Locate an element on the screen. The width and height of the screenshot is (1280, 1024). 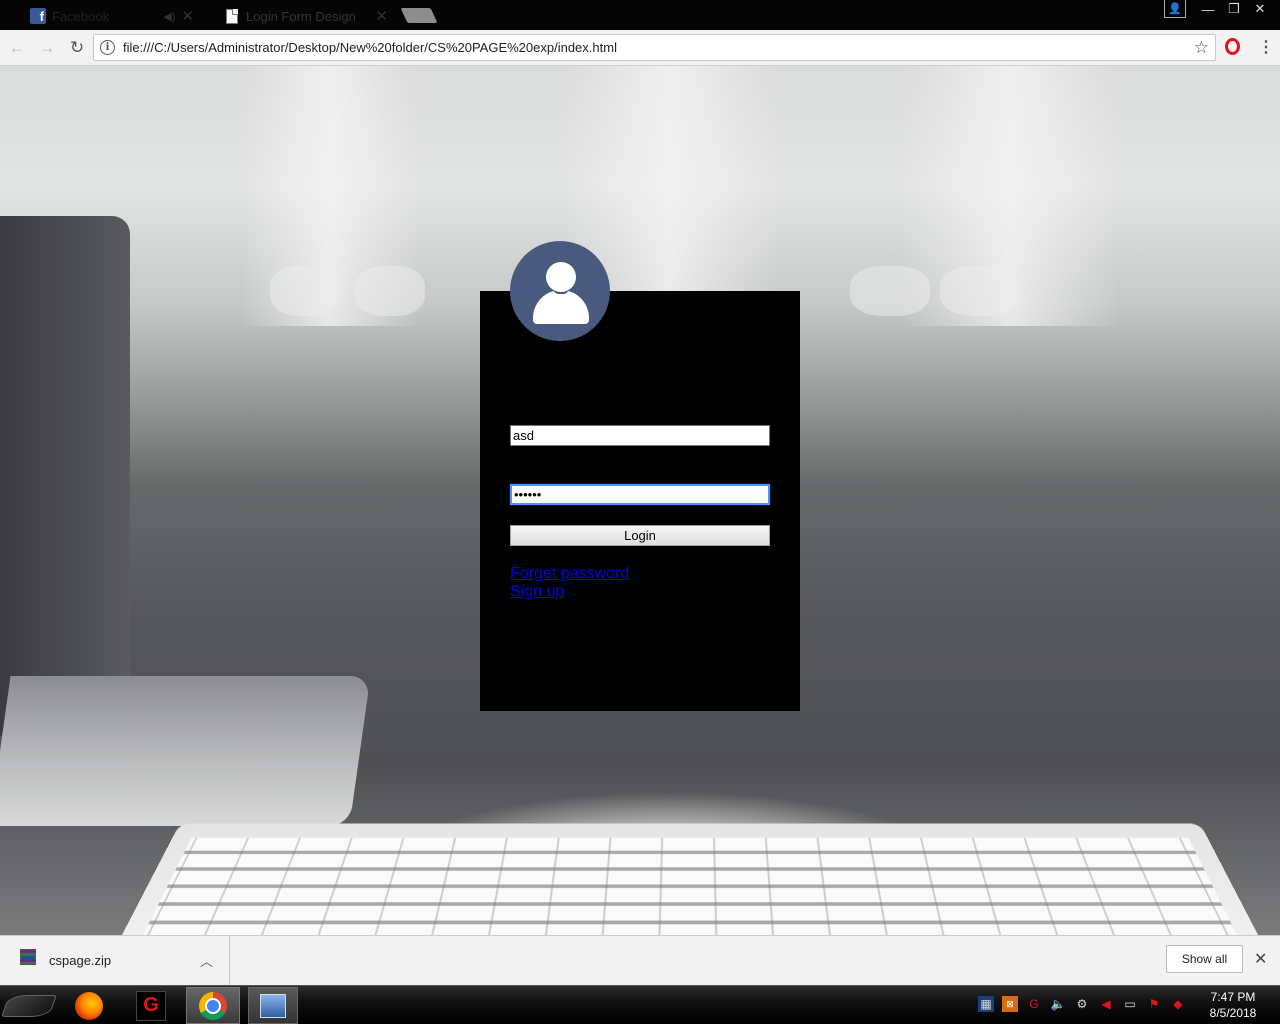
minimize-icon: — is located at coordinates (1208, 9).